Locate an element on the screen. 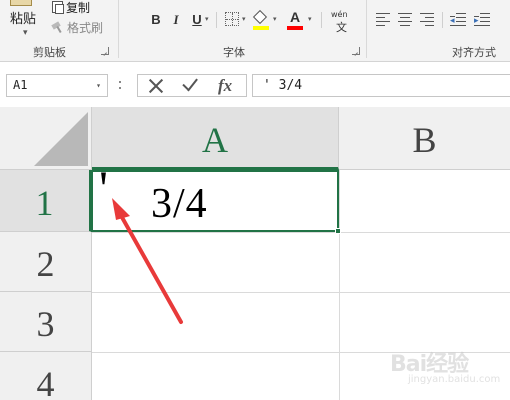 The image size is (510, 400). increase-indent-icon: ▸ is located at coordinates (482, 19).